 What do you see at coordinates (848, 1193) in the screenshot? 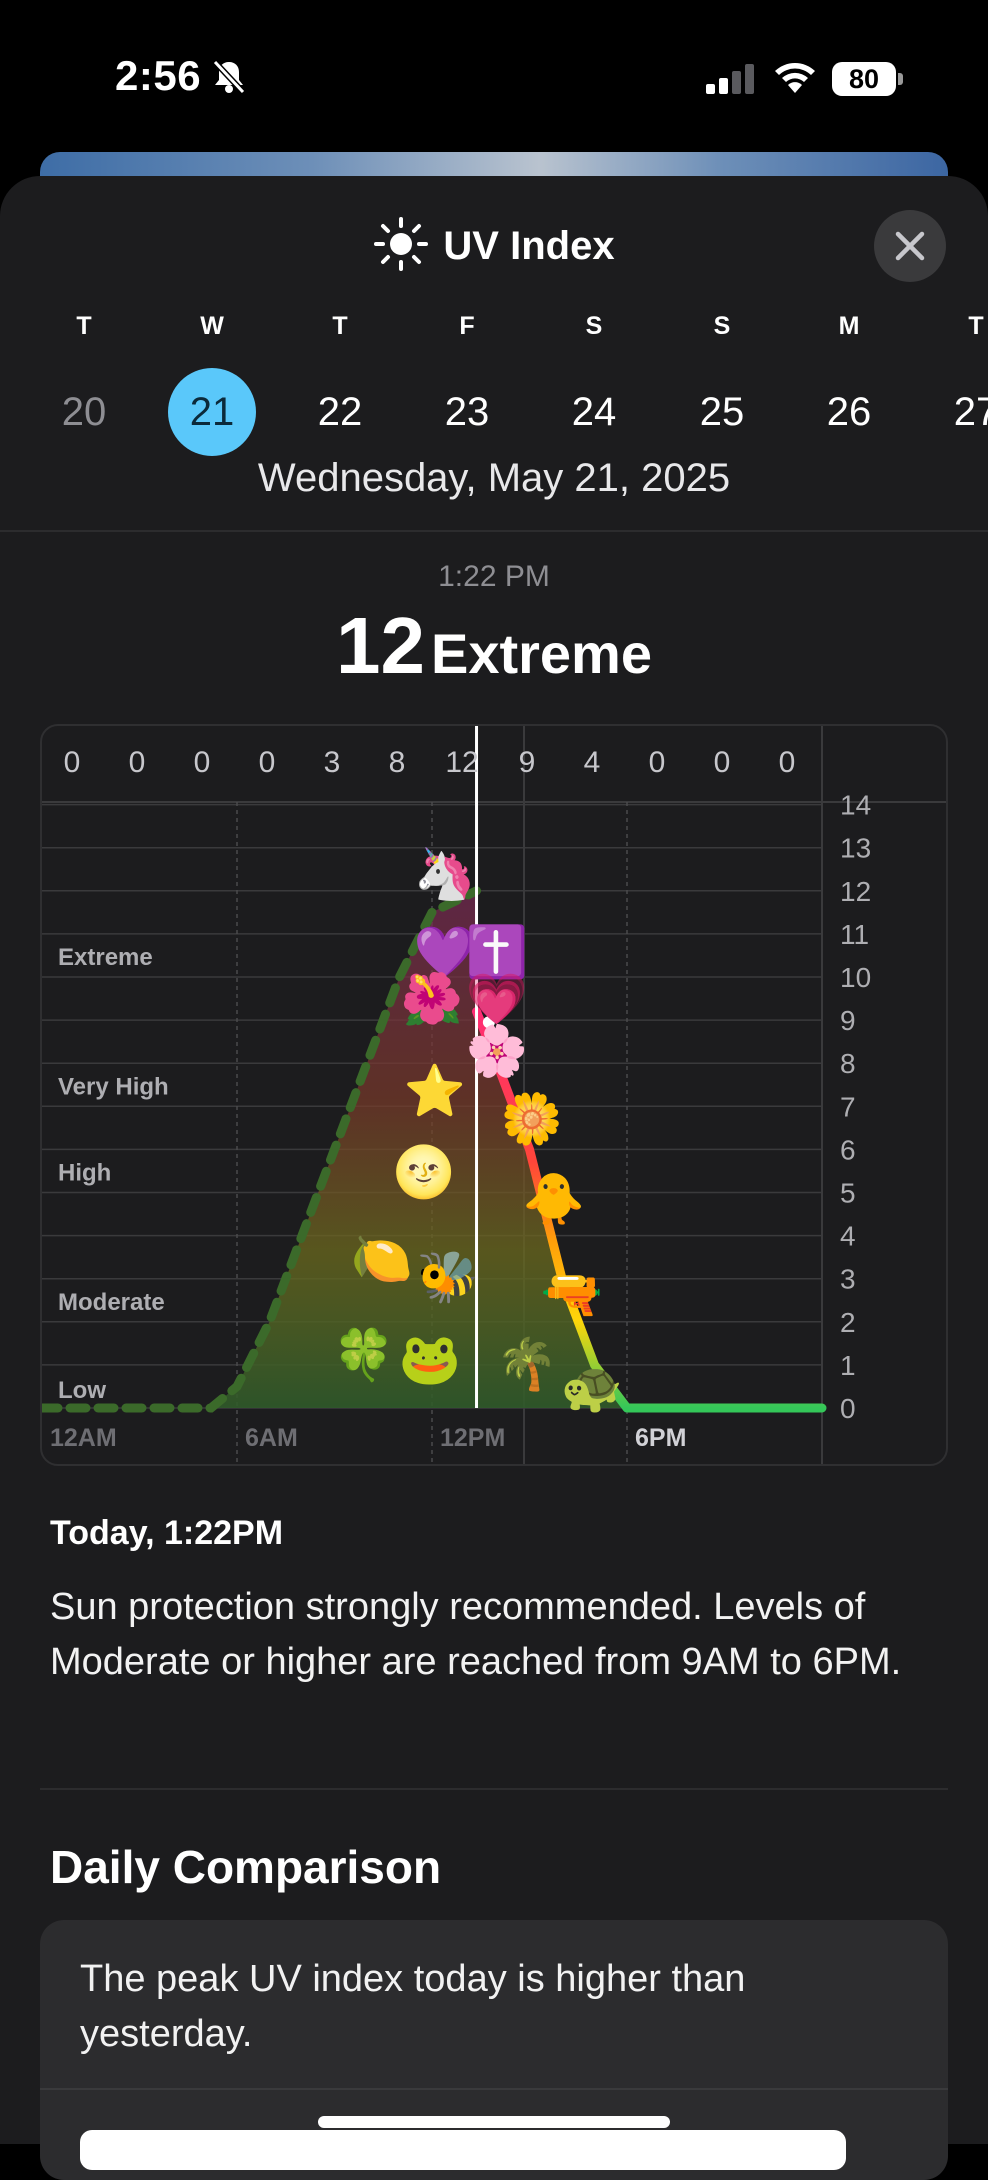
I see `y-tick-label: 5` at bounding box center [848, 1193].